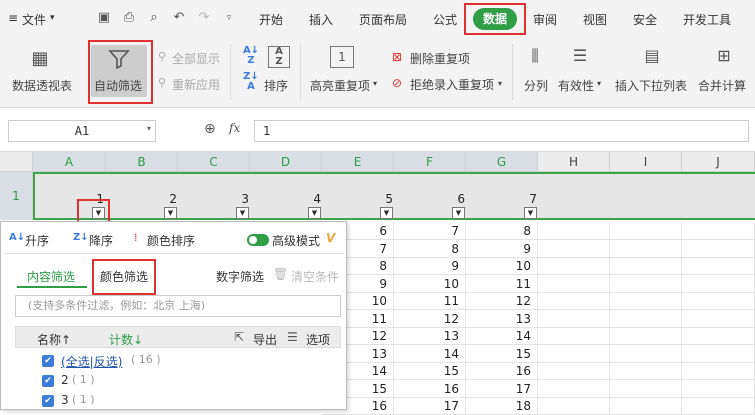 Image resolution: width=755 pixels, height=415 pixels. What do you see at coordinates (651, 85) in the screenshot?
I see `insert-dropdown-button: 插入下拉列表` at bounding box center [651, 85].